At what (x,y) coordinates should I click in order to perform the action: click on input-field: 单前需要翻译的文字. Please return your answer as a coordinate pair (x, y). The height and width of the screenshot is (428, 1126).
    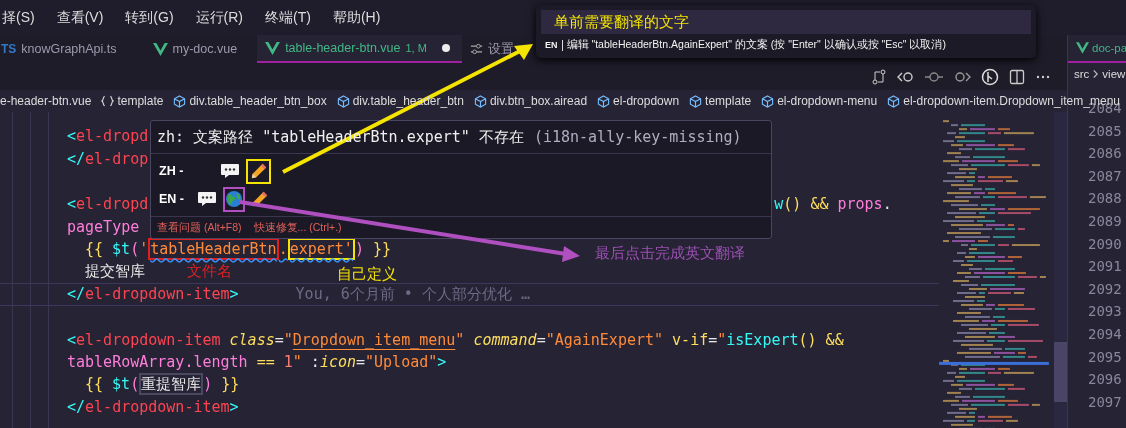
    Looking at the image, I should click on (786, 22).